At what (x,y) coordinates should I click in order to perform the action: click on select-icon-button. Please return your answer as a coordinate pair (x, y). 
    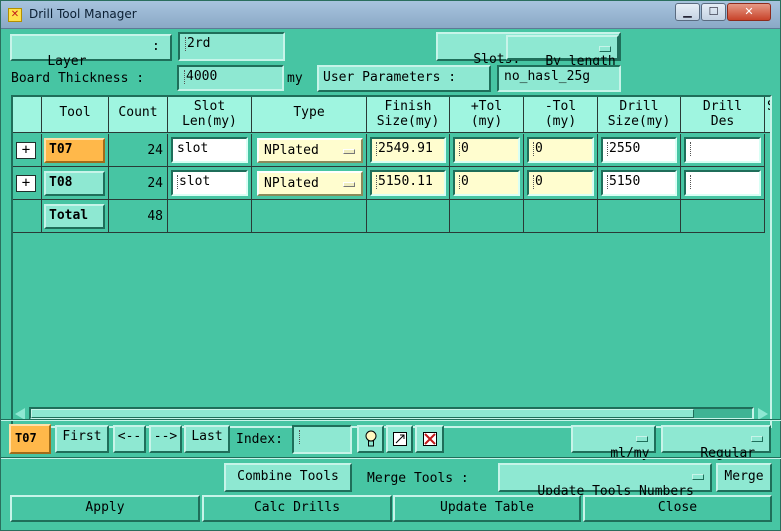
    Looking at the image, I should click on (399, 439).